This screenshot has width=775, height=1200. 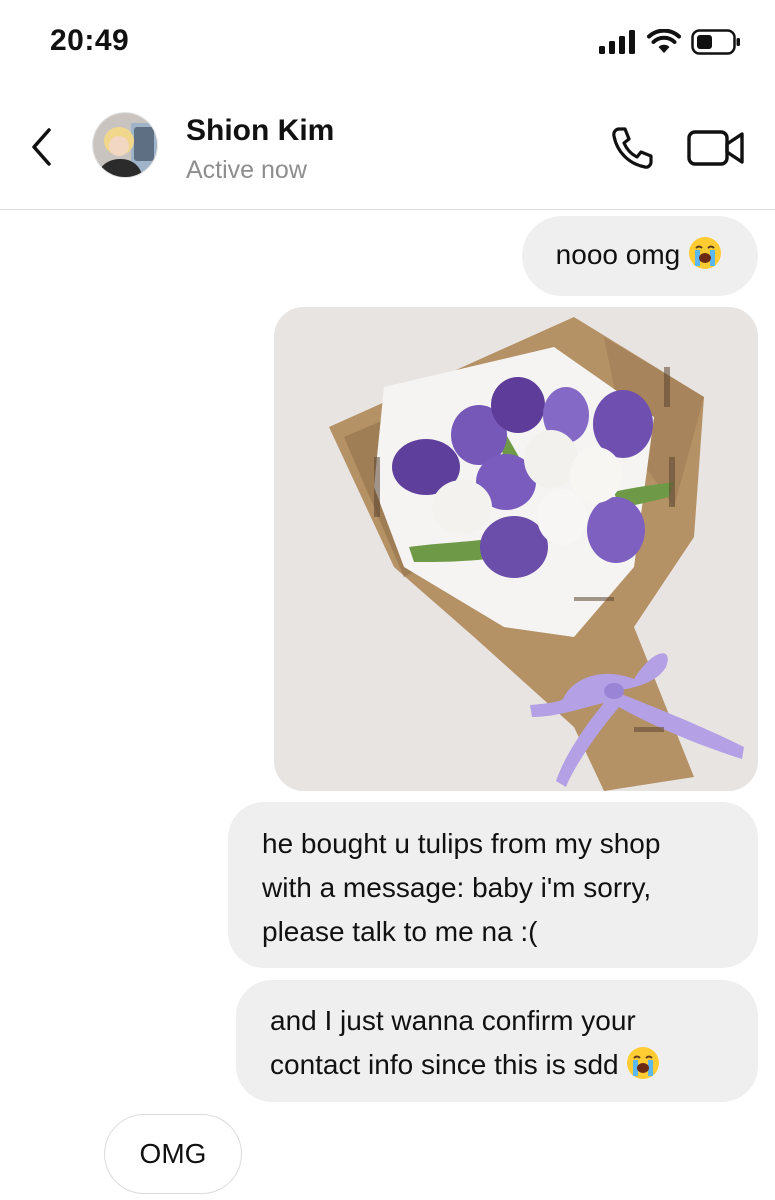 What do you see at coordinates (90, 40) in the screenshot?
I see `status-time: 20:49` at bounding box center [90, 40].